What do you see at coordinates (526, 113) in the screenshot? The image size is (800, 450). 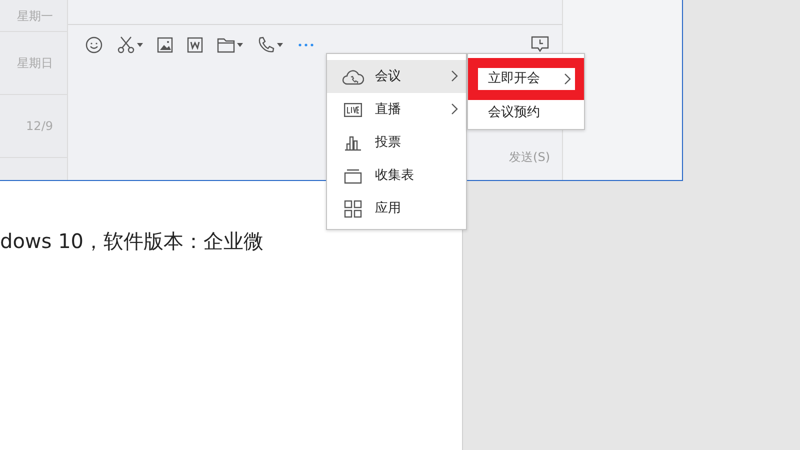 I see `menu-item: 会议预约` at bounding box center [526, 113].